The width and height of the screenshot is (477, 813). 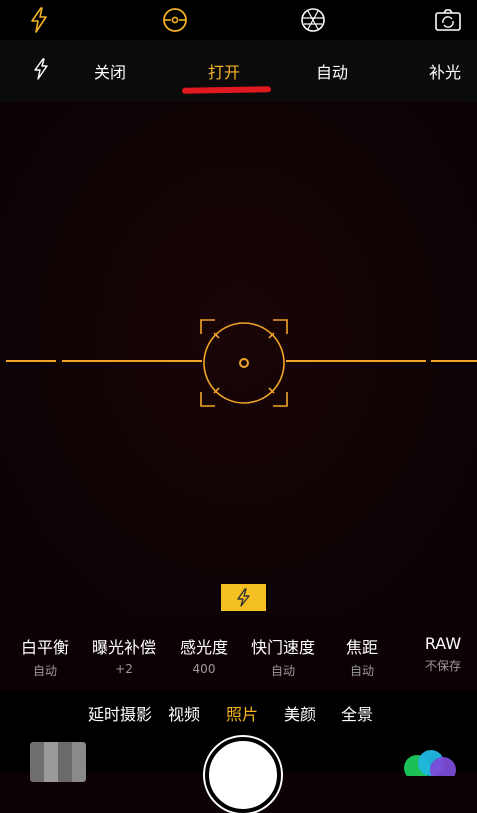 What do you see at coordinates (332, 71) in the screenshot?
I see `flash-option-auto: 自动` at bounding box center [332, 71].